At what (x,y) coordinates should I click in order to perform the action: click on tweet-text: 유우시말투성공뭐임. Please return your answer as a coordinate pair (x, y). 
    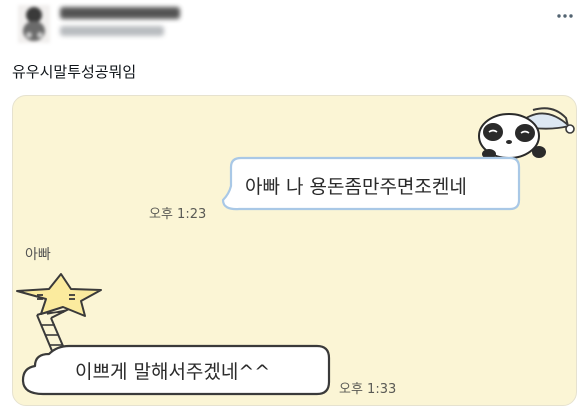
    Looking at the image, I should click on (74, 72).